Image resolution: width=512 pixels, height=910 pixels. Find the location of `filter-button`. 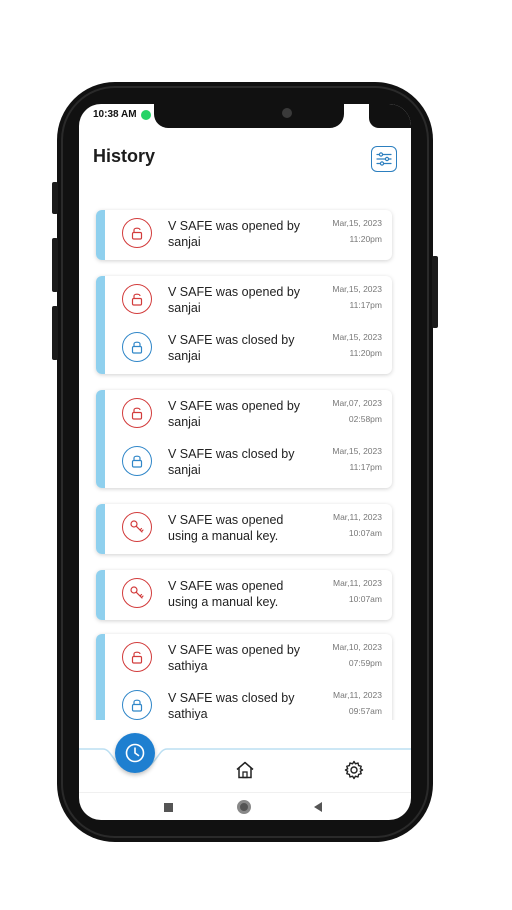

filter-button is located at coordinates (384, 159).